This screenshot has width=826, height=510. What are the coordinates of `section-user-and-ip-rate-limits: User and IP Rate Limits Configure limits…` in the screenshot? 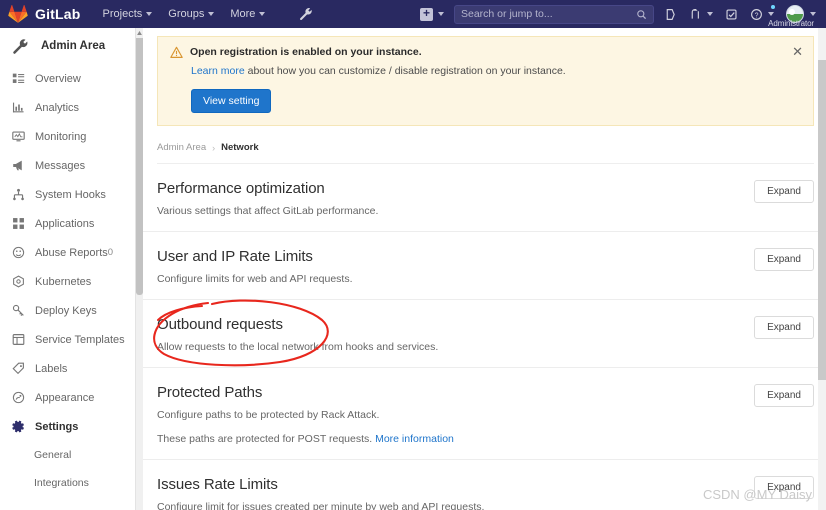 It's located at (484, 266).